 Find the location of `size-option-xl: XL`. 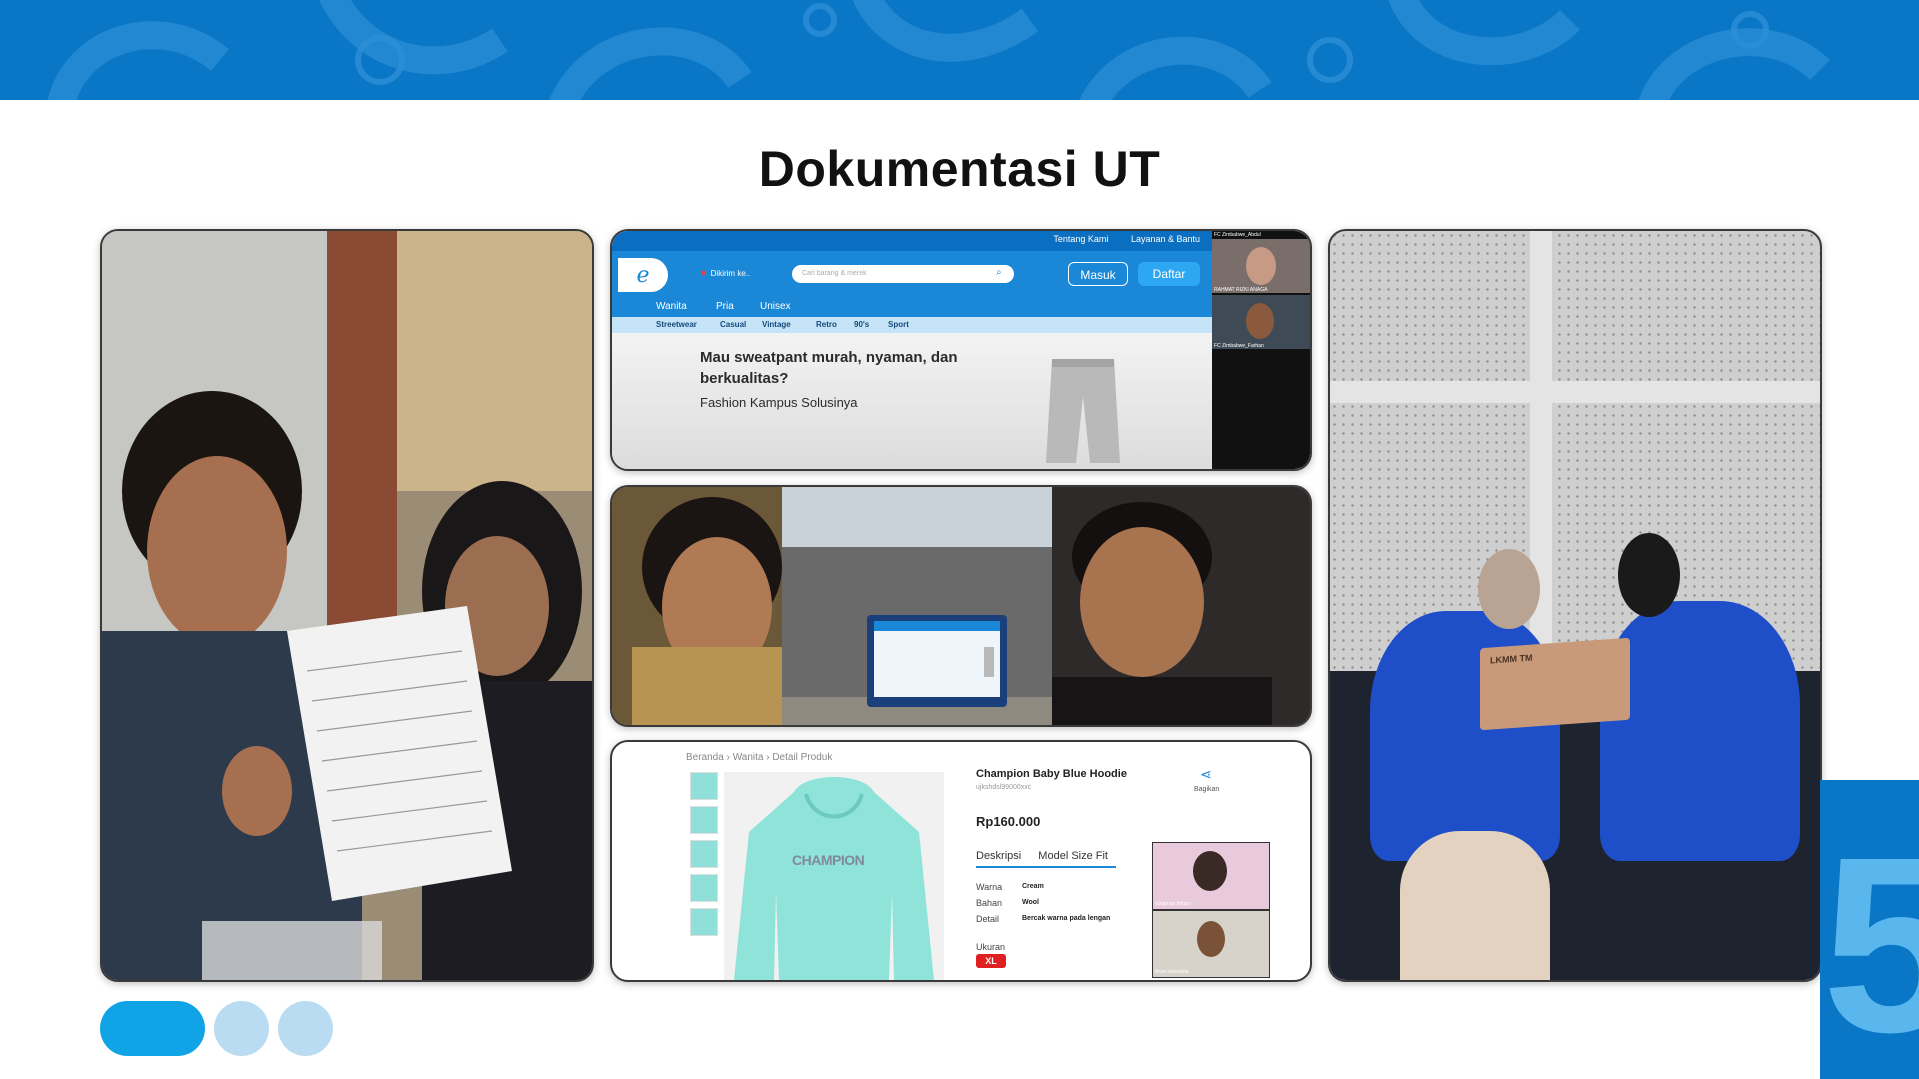

size-option-xl: XL is located at coordinates (991, 961).